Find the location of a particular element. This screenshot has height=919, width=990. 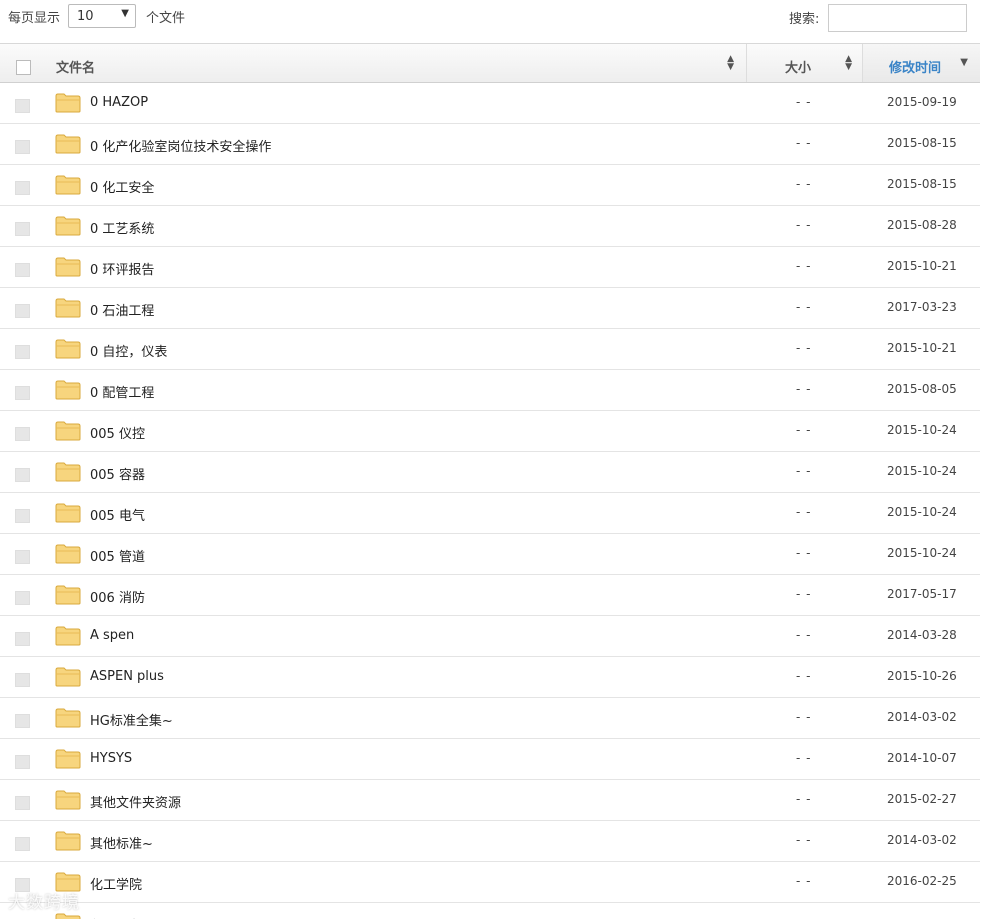

column-header-name-label: 文件名 is located at coordinates (76, 68).